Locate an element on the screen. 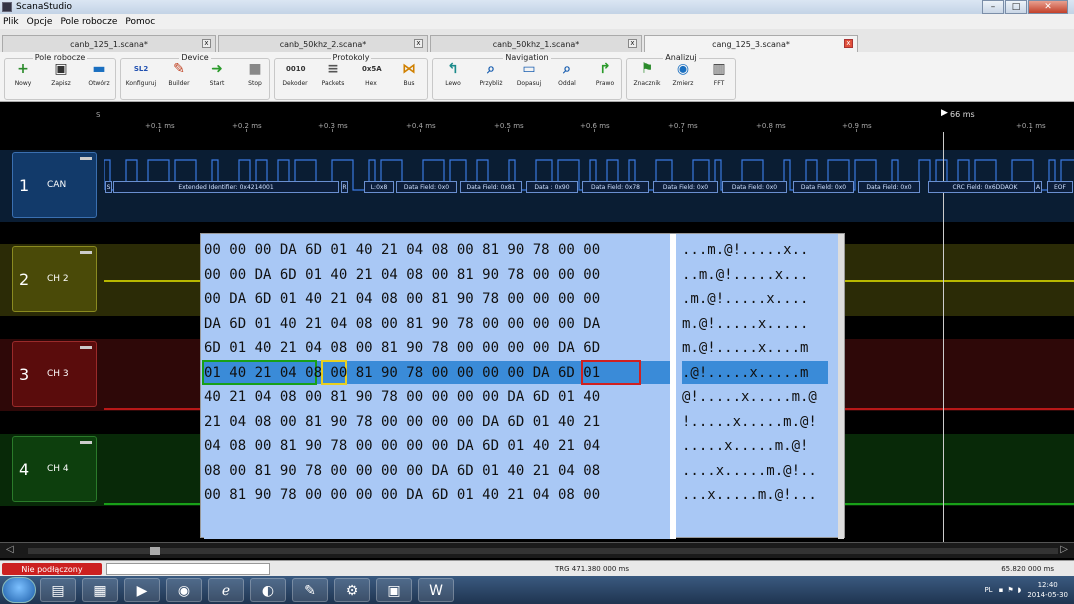 Image resolution: width=1074 pixels, height=604 pixels. toolbar-button-builder: ✎ Builder is located at coordinates (179, 75).